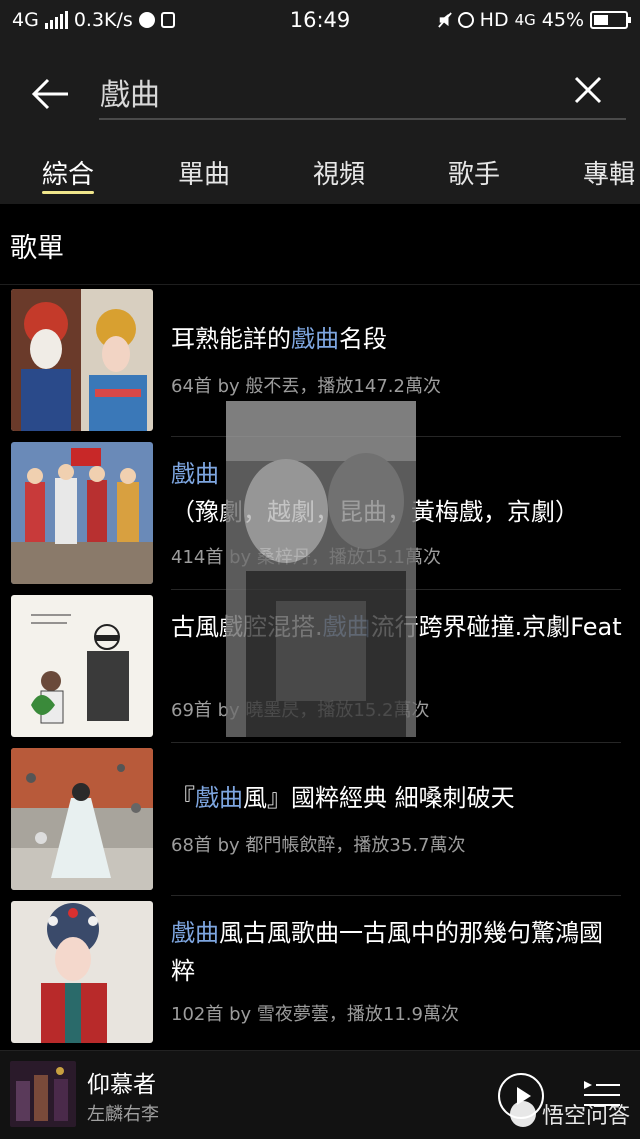  I want to click on playlist-meta: 102首 by 雪夜夢蕓，播放11.9萬次, so click(315, 1014).